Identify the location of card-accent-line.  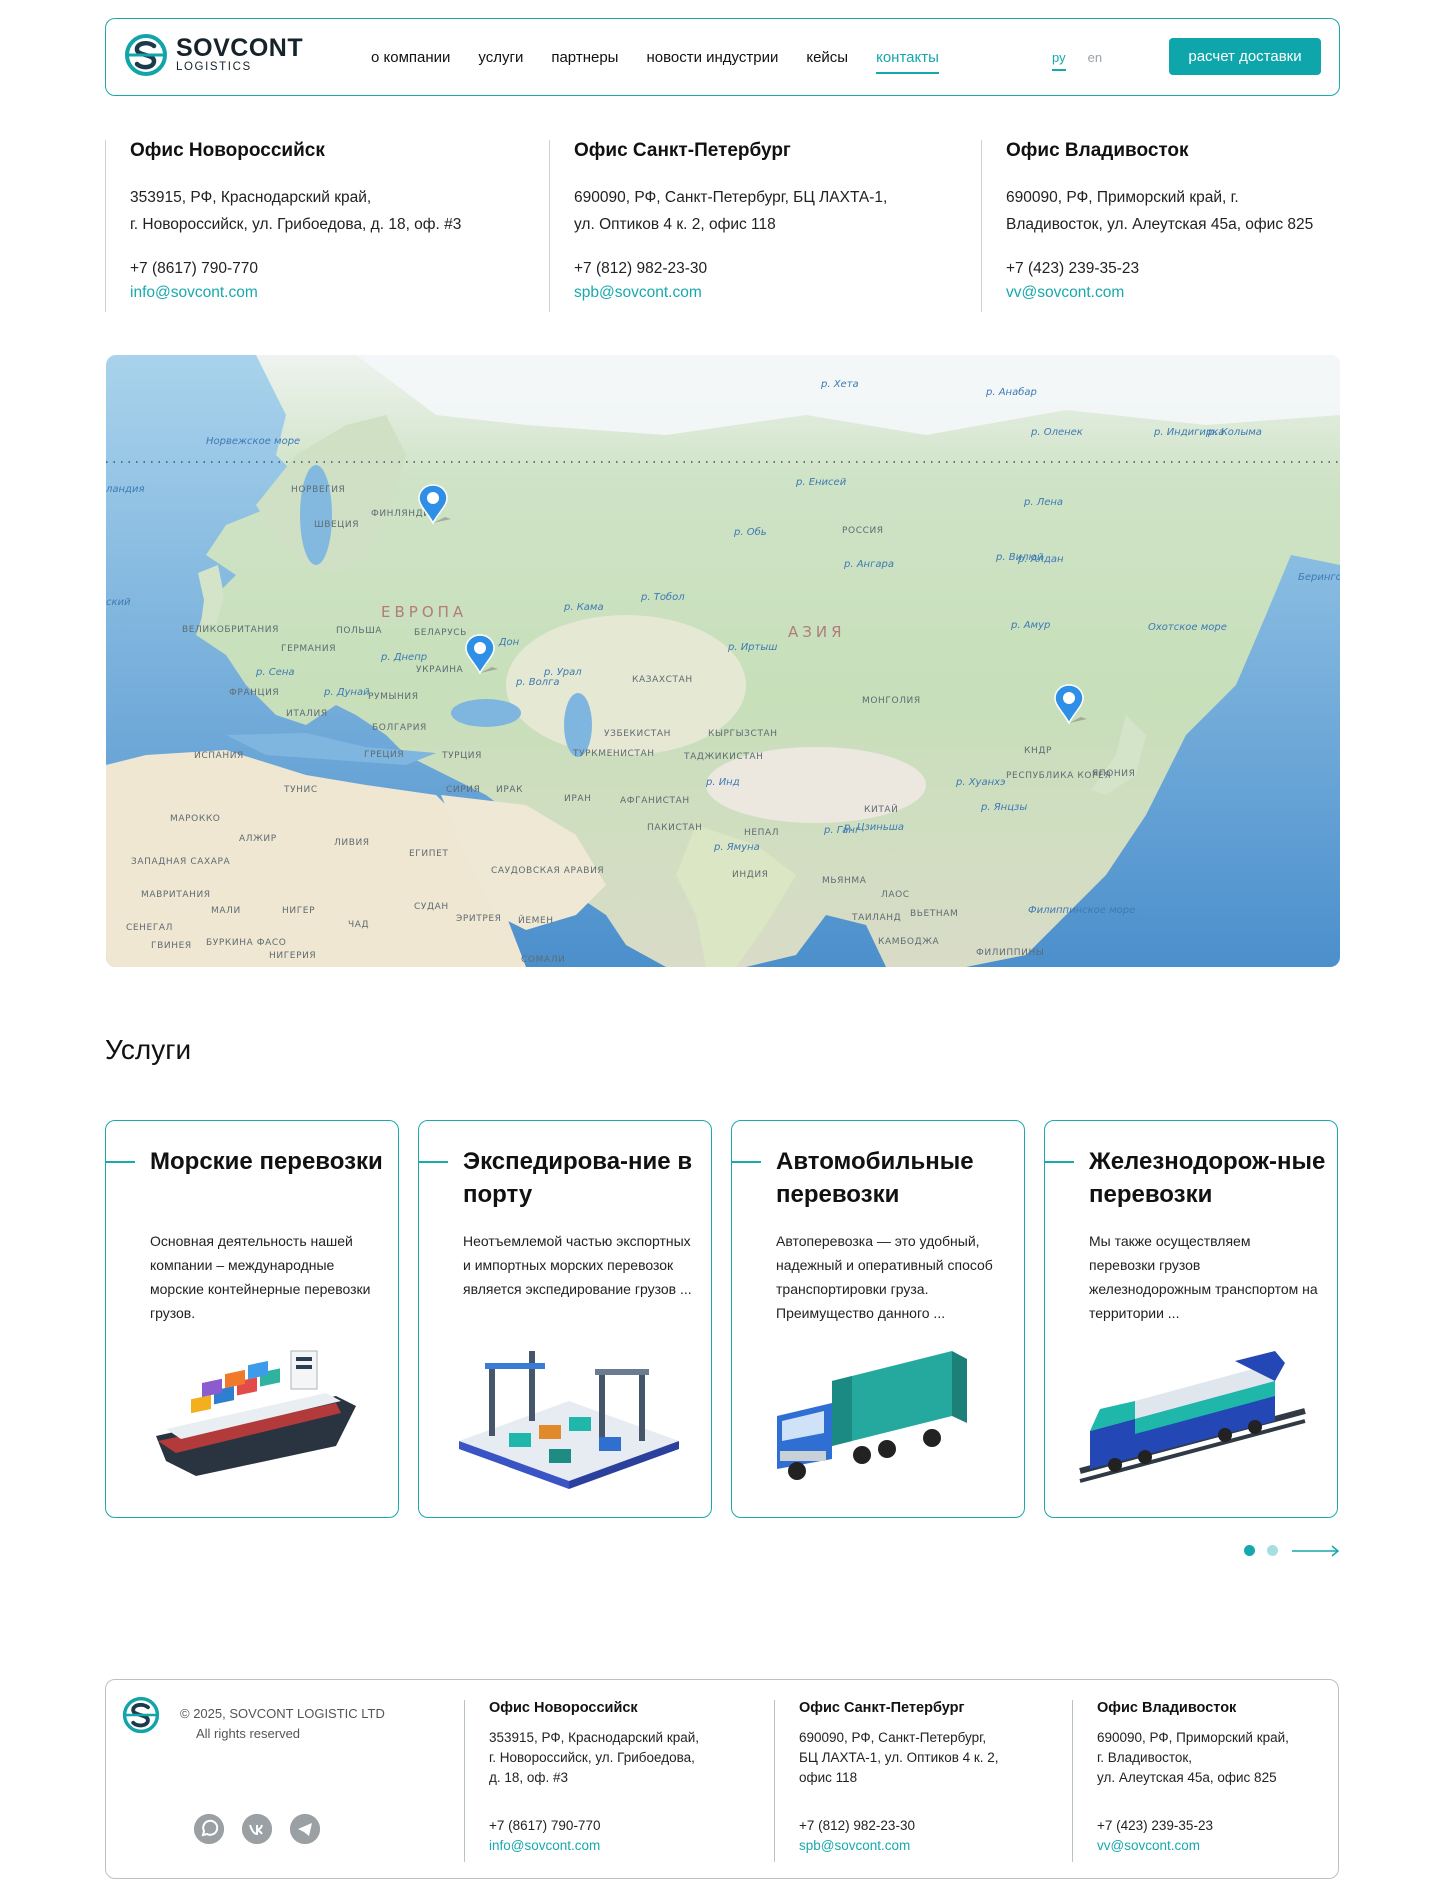
(120, 1162).